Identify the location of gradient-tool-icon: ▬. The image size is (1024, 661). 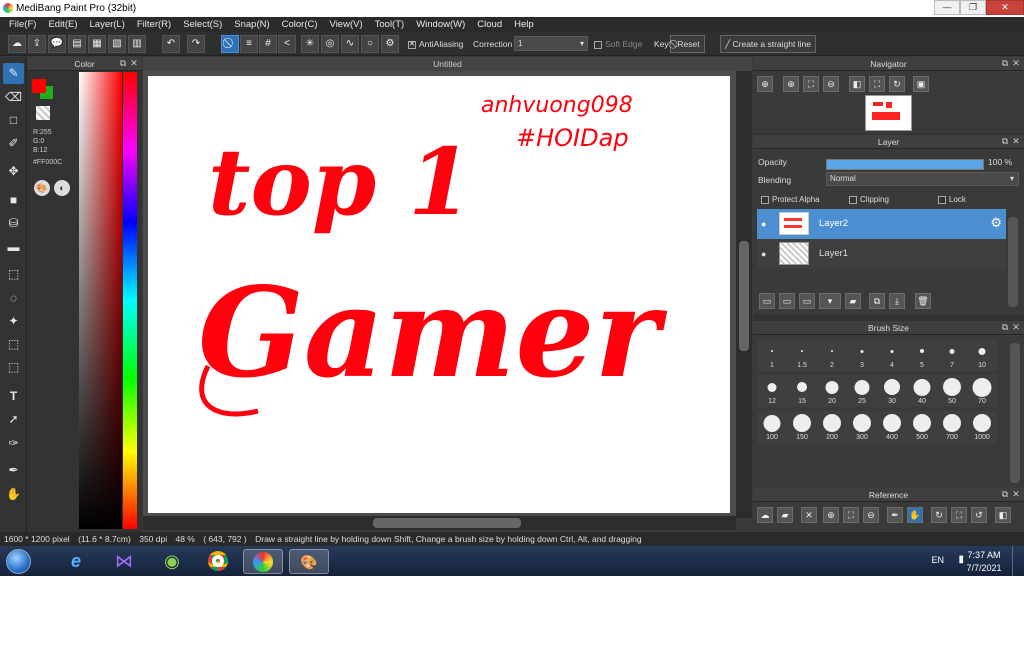
(13, 247).